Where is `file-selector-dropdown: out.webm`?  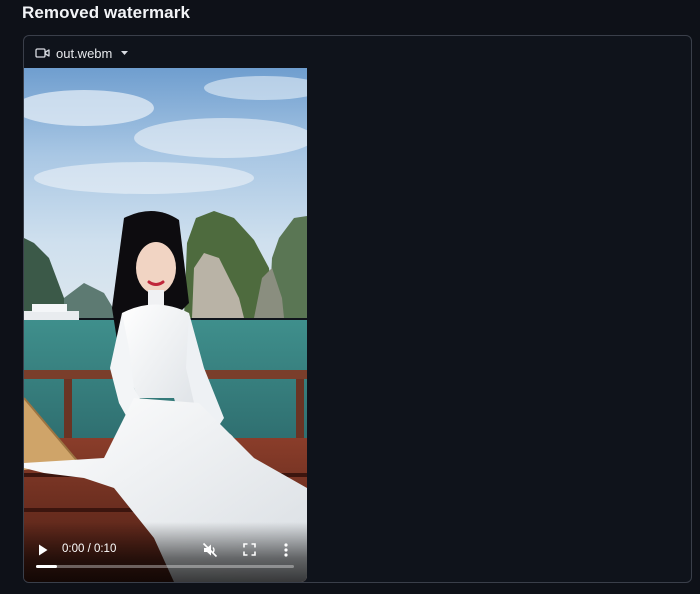 file-selector-dropdown: out.webm is located at coordinates (82, 53).